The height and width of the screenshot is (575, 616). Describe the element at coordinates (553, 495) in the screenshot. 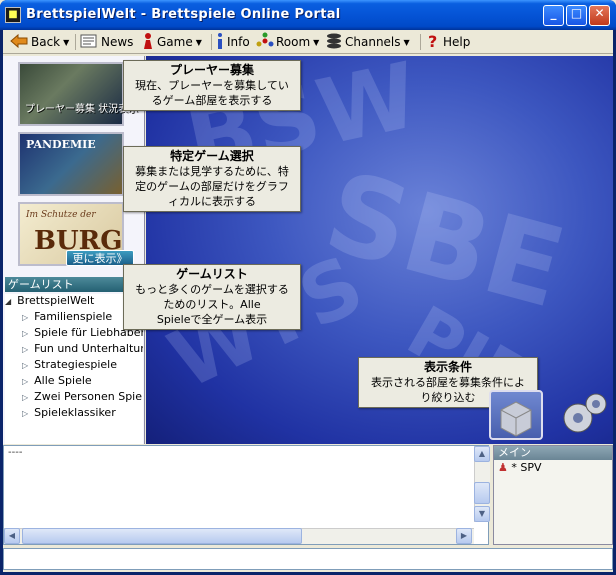

I see `user-list-panel: メイン ♟ * SPV` at that location.